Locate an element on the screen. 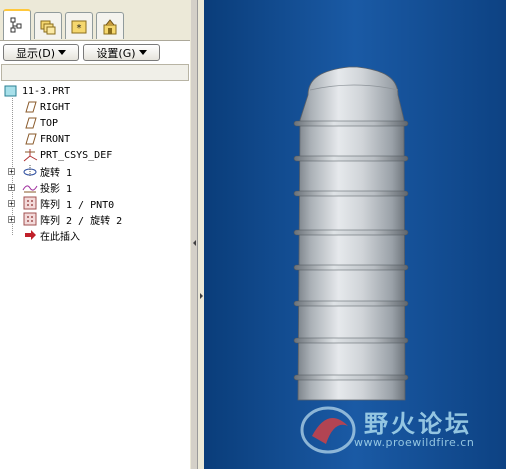  tree-item-label: 旋转 1 is located at coordinates (56, 173).